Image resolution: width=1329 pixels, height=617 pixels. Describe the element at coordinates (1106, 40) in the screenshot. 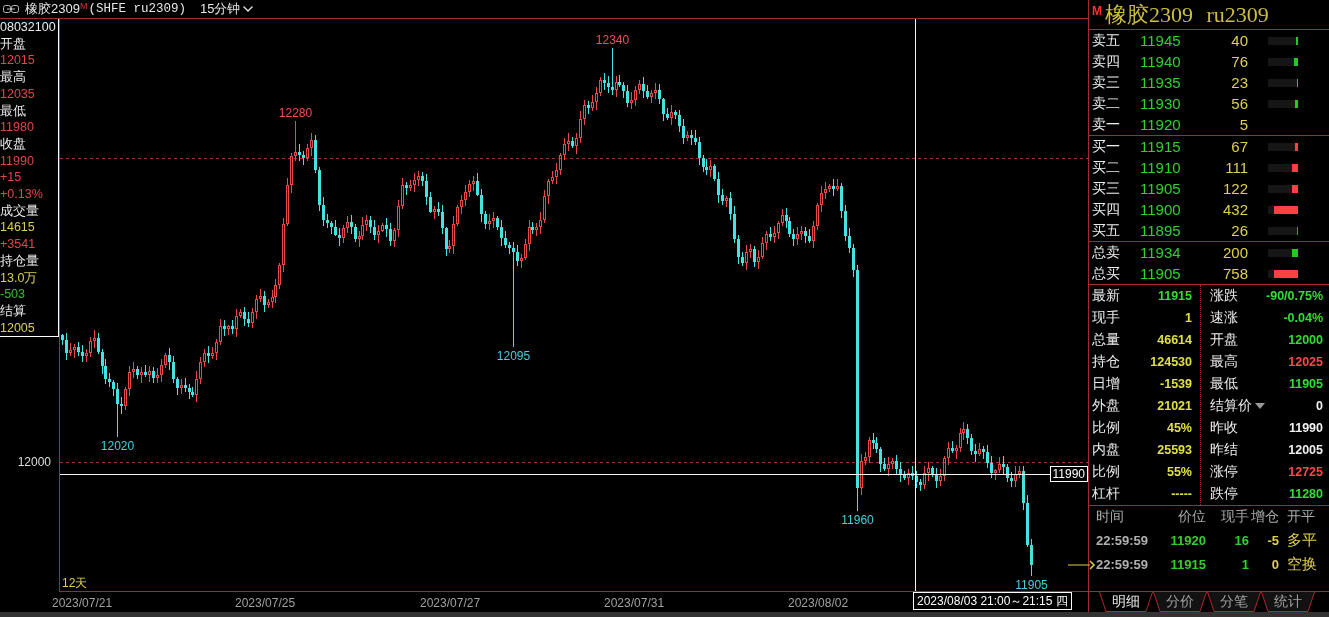

I see `order-level-label: 卖五` at that location.